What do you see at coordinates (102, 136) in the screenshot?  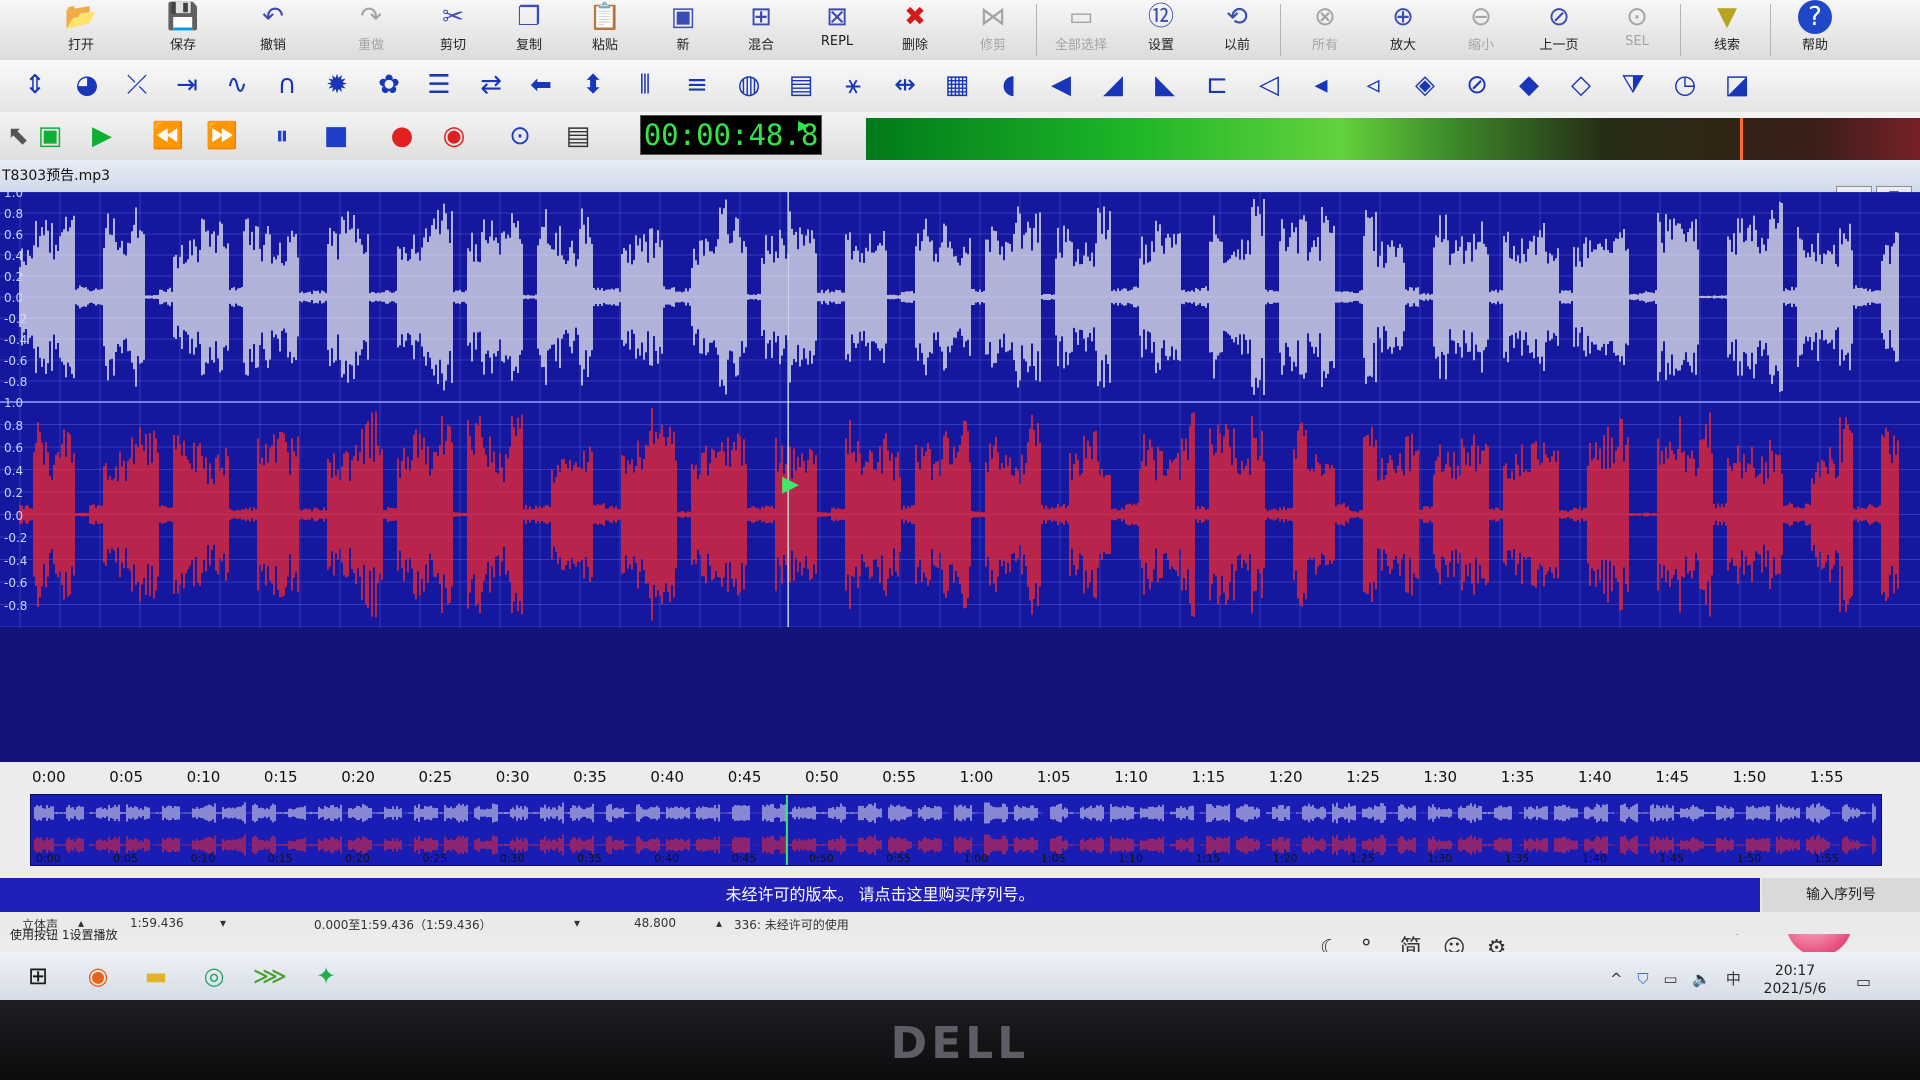 I see `play-button: ▶` at bounding box center [102, 136].